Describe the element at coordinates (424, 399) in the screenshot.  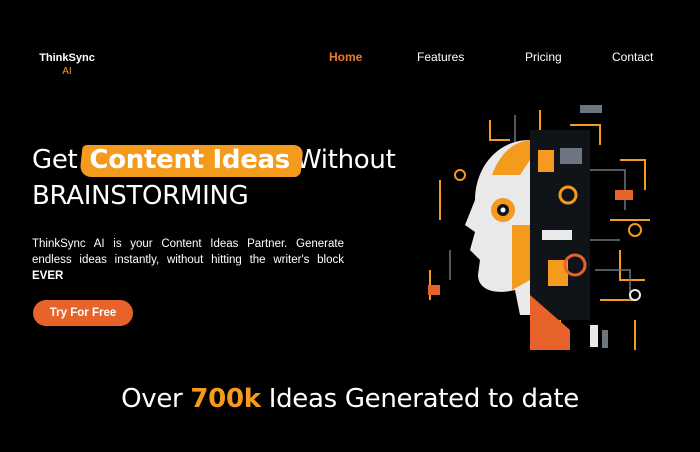
I see `stat-suffix: Ideas Generated to date` at that location.